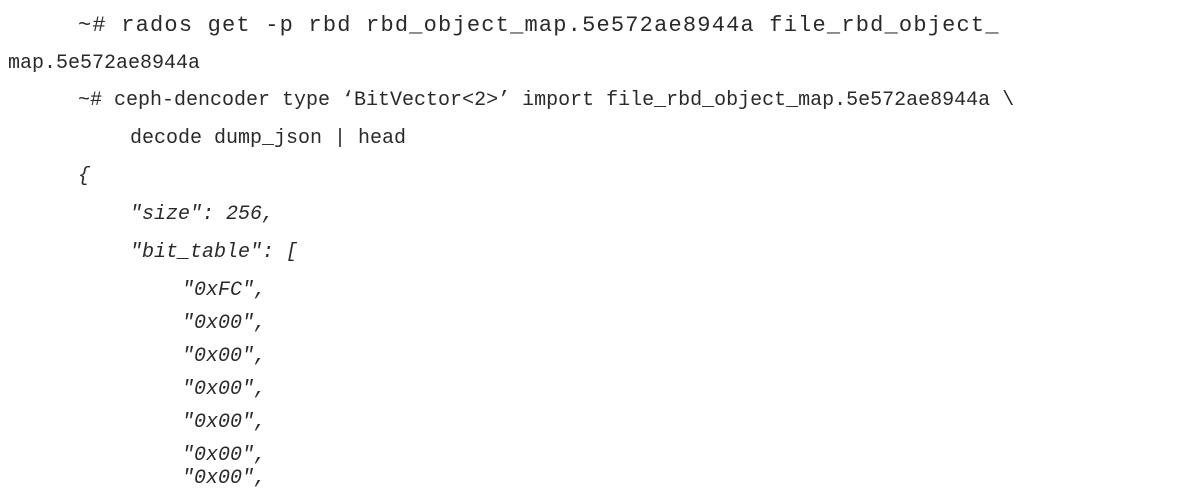 The image size is (1177, 492). I want to click on command-line-continuation: map.5e572ae8944a, so click(104, 63).